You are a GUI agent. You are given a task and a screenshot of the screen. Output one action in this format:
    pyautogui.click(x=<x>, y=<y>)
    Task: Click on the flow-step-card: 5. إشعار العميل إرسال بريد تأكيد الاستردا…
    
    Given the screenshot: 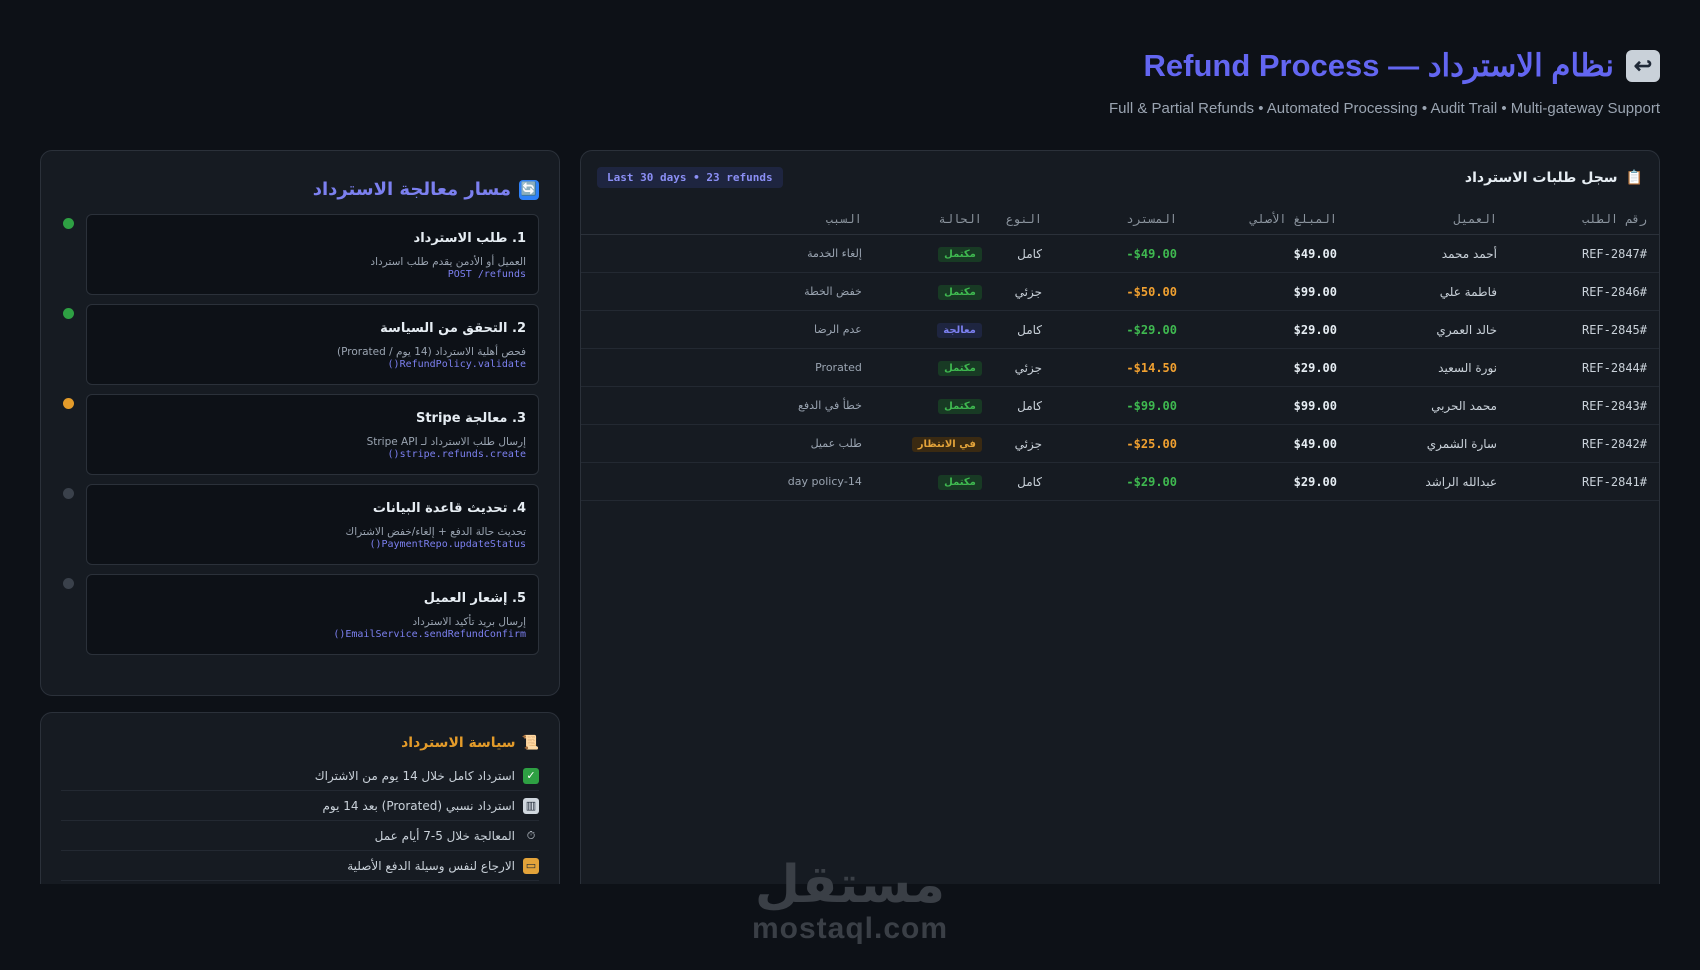 What is the action you would take?
    pyautogui.click(x=312, y=614)
    